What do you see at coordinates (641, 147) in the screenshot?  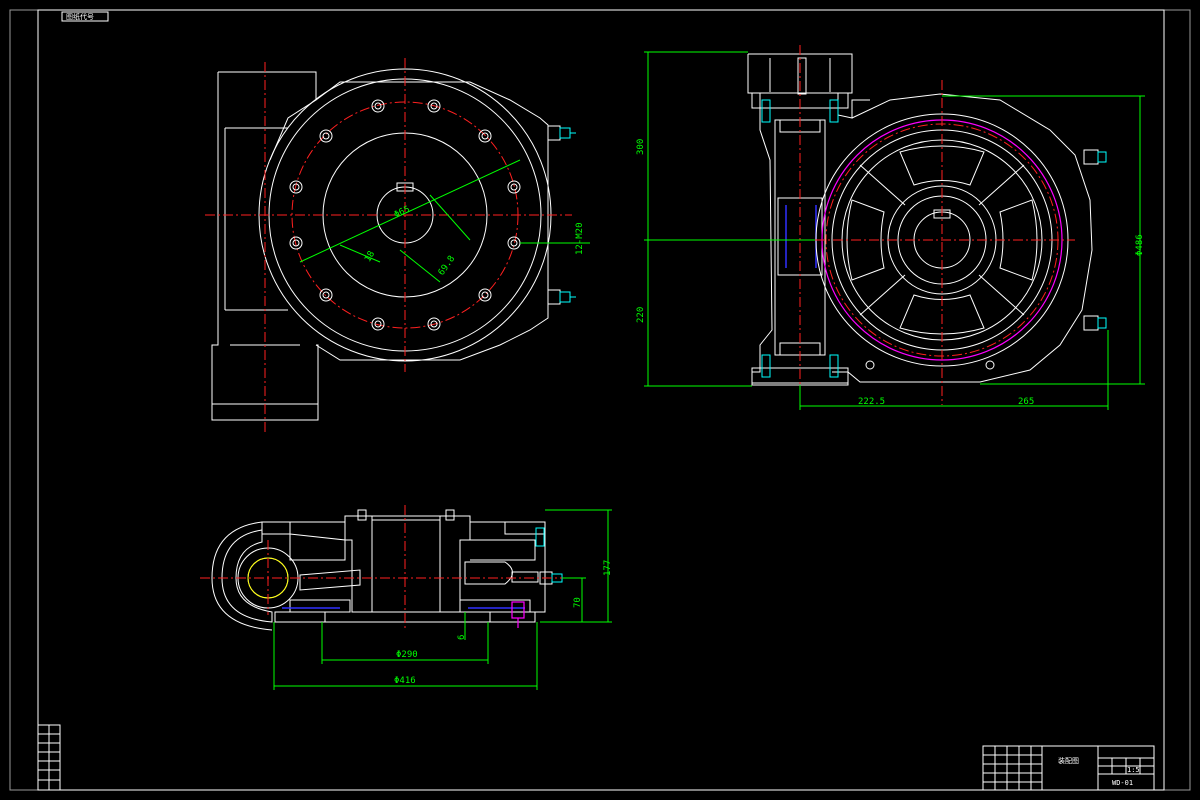 I see `dim-upper: 300` at bounding box center [641, 147].